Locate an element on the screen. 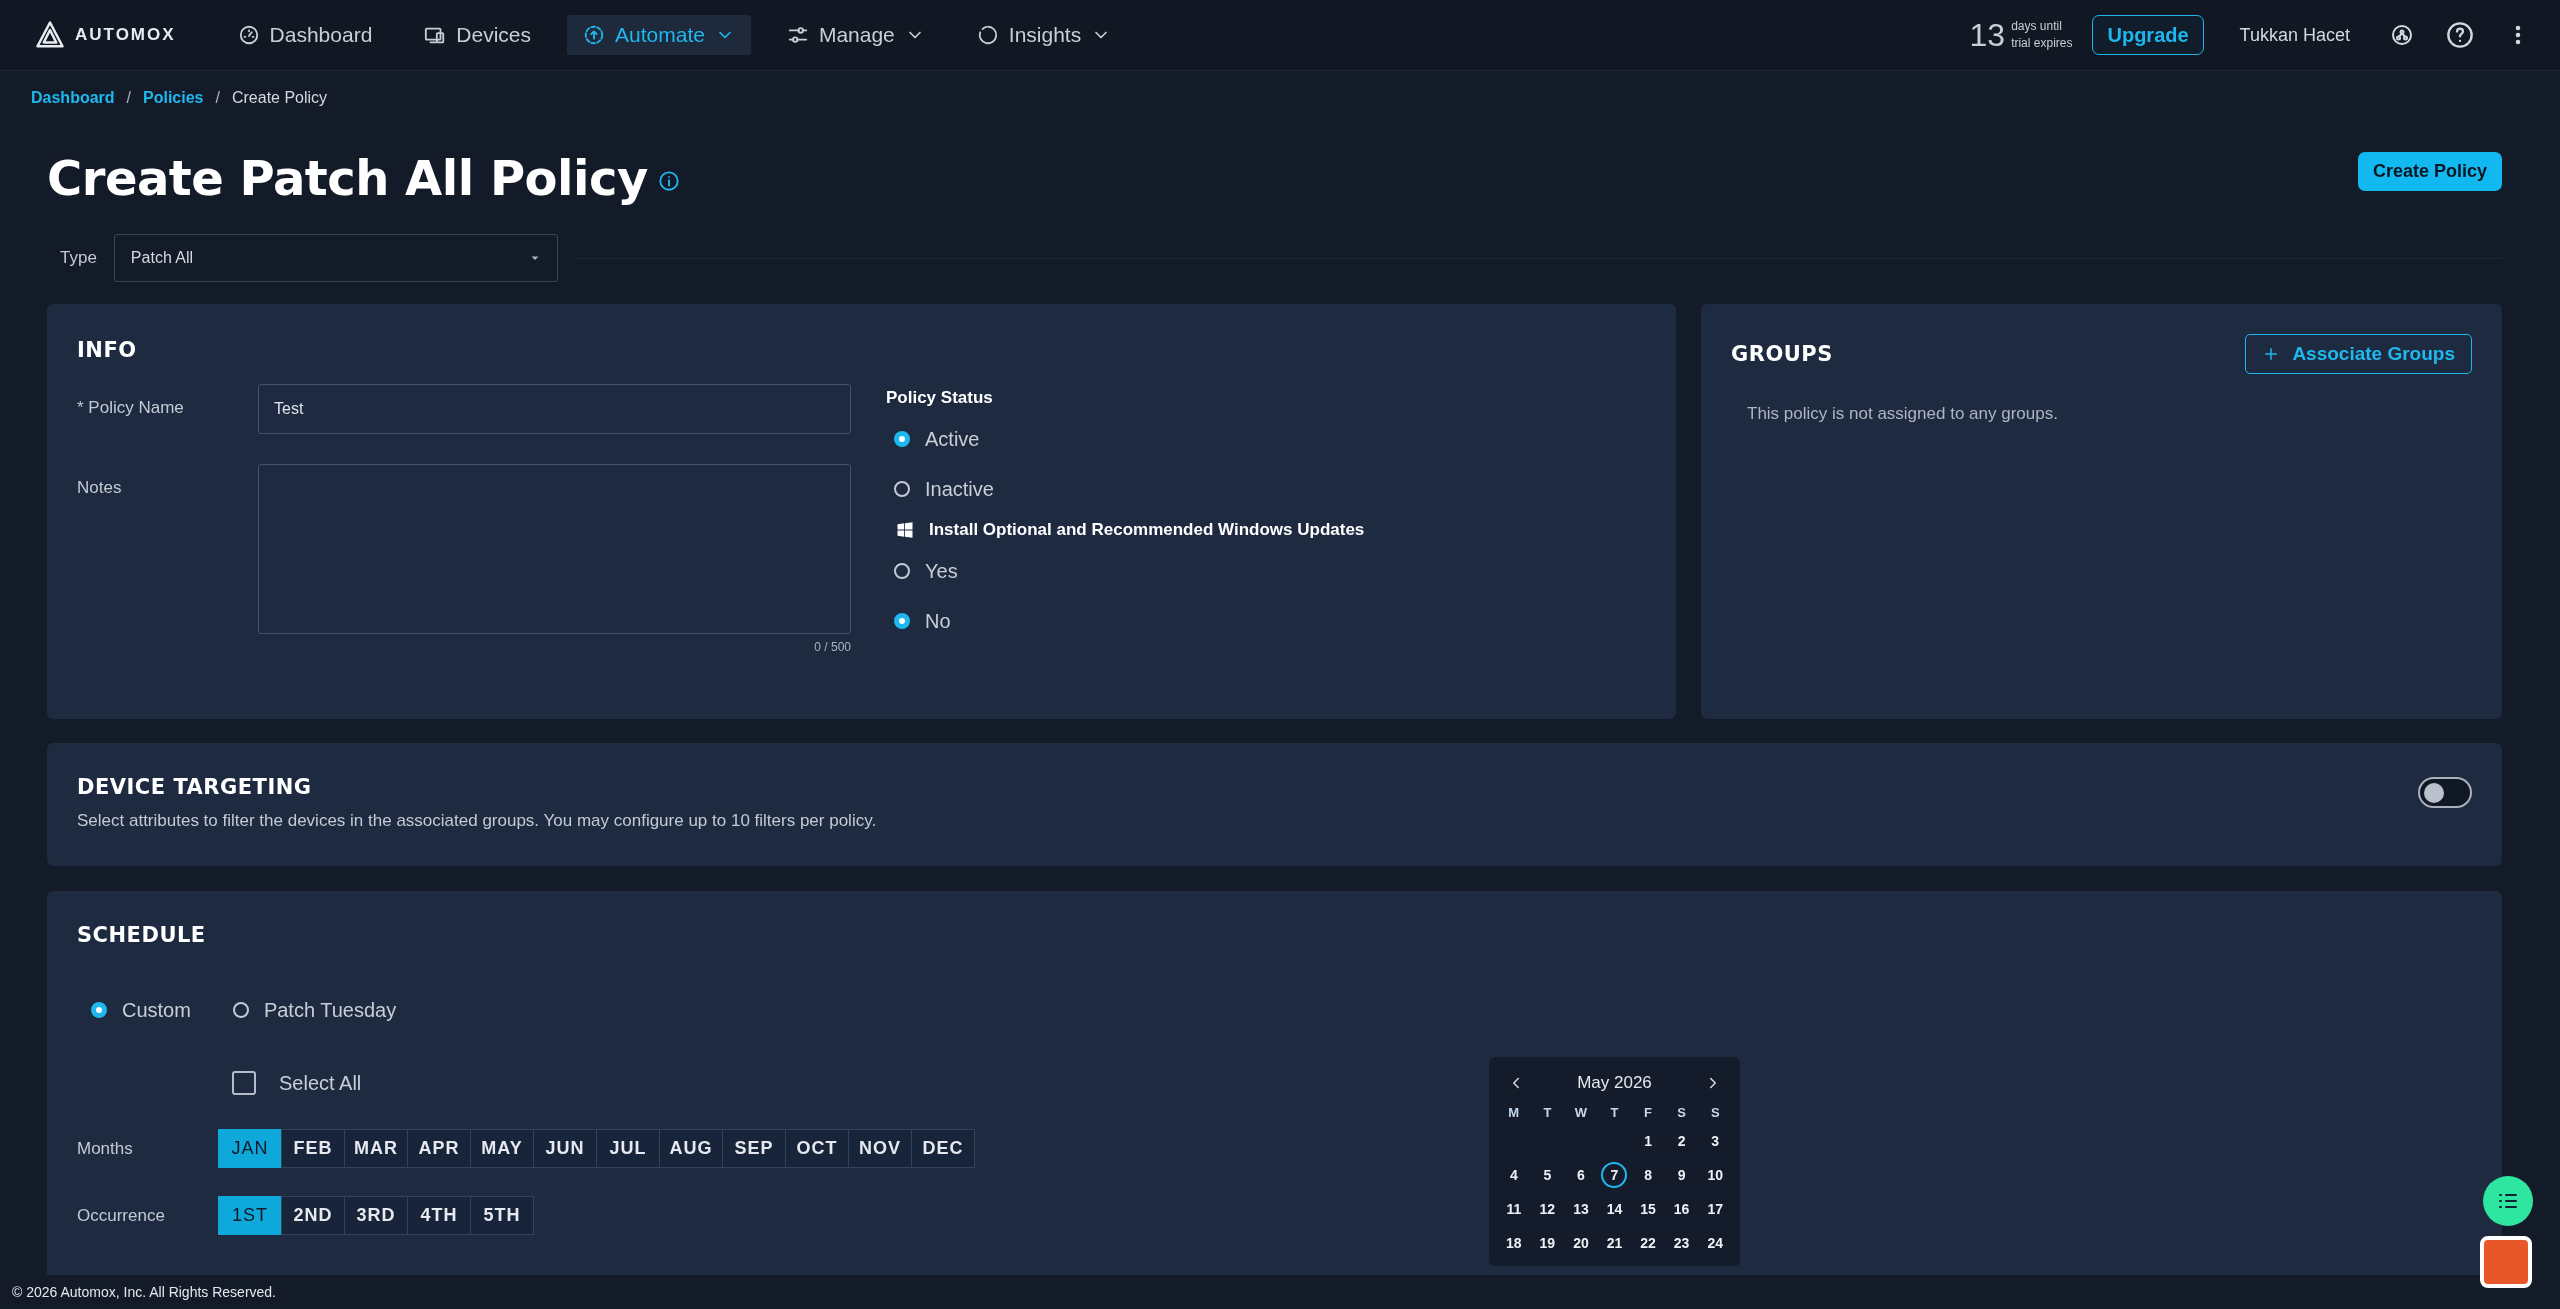 Image resolution: width=2560 pixels, height=1309 pixels. radio-option: No is located at coordinates (1129, 621).